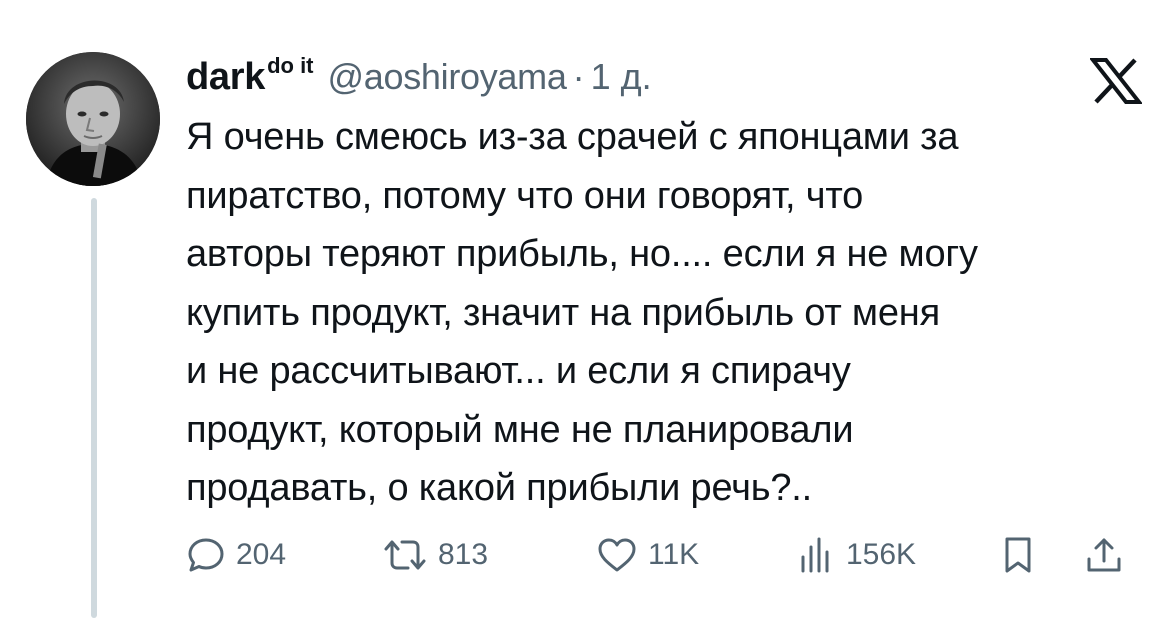 Image resolution: width=1170 pixels, height=618 pixels. Describe the element at coordinates (261, 554) in the screenshot. I see `reply-count: 204` at that location.